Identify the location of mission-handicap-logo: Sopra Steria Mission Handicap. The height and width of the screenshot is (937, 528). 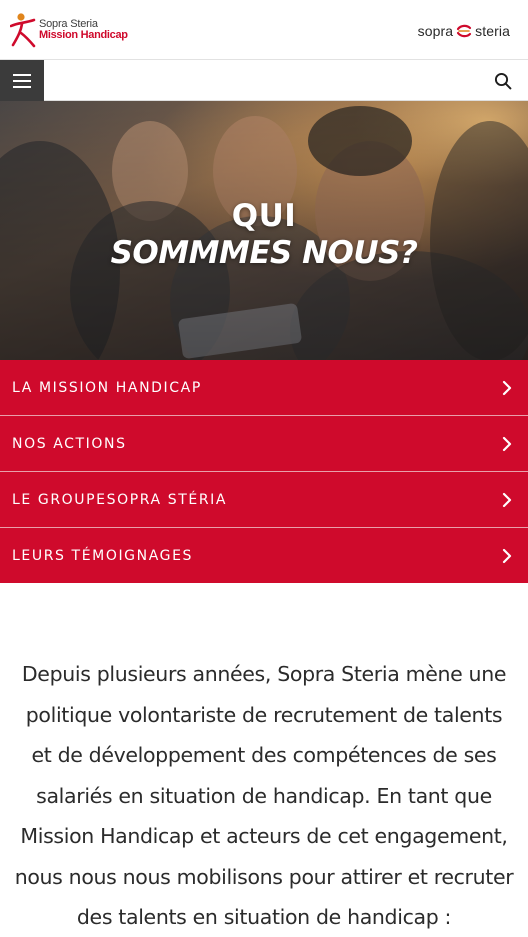
(69, 30).